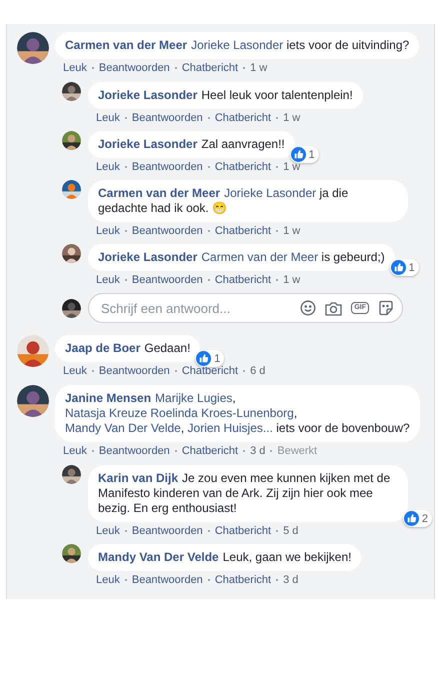 This screenshot has width=441, height=680. Describe the element at coordinates (225, 557) in the screenshot. I see `comment-text: Mandy Van Der Velde Leuk, gaan we bekijken!` at that location.